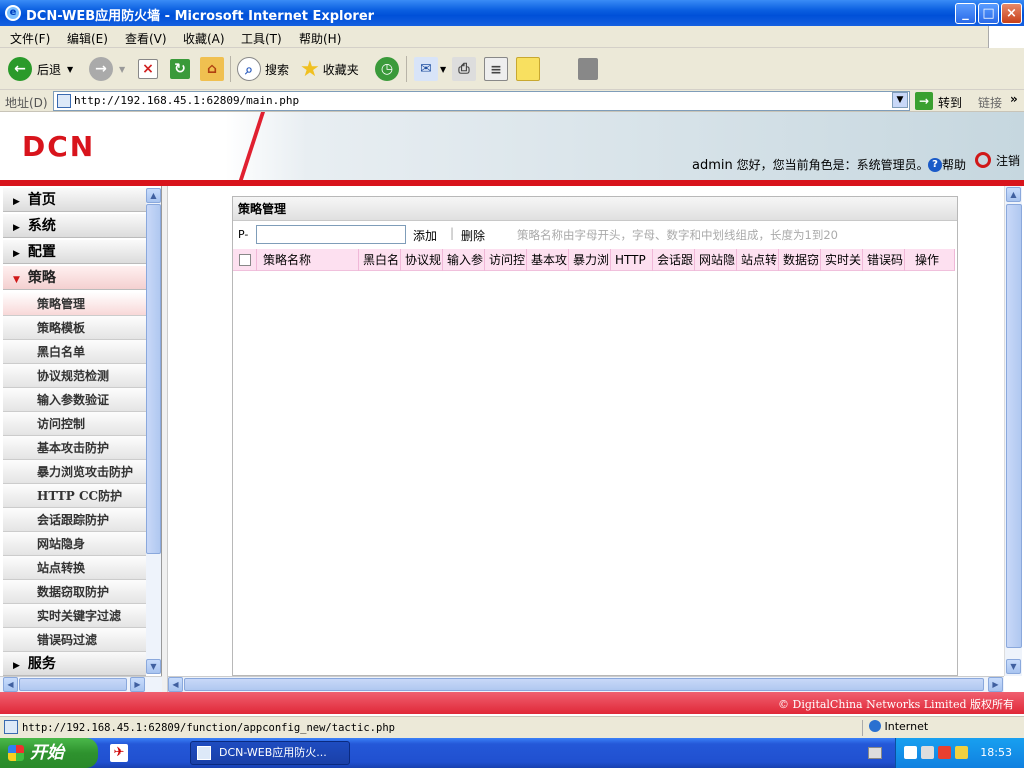 Image resolution: width=1024 pixels, height=768 pixels. I want to click on column-header: 协议规, so click(422, 260).